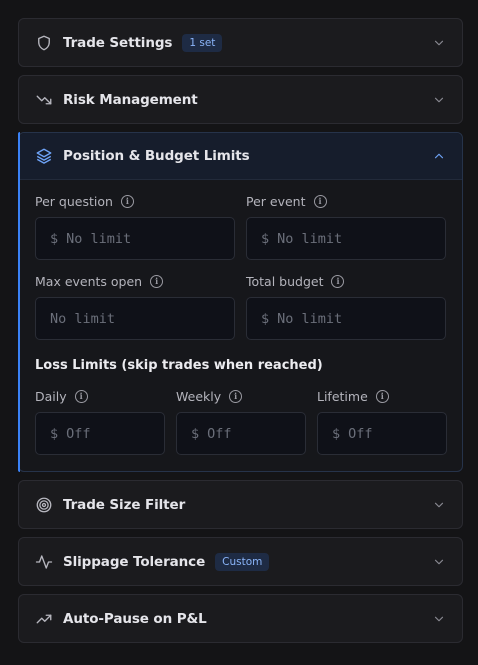  I want to click on trade-size-filter-header: Trade Size Filter, so click(240, 504).